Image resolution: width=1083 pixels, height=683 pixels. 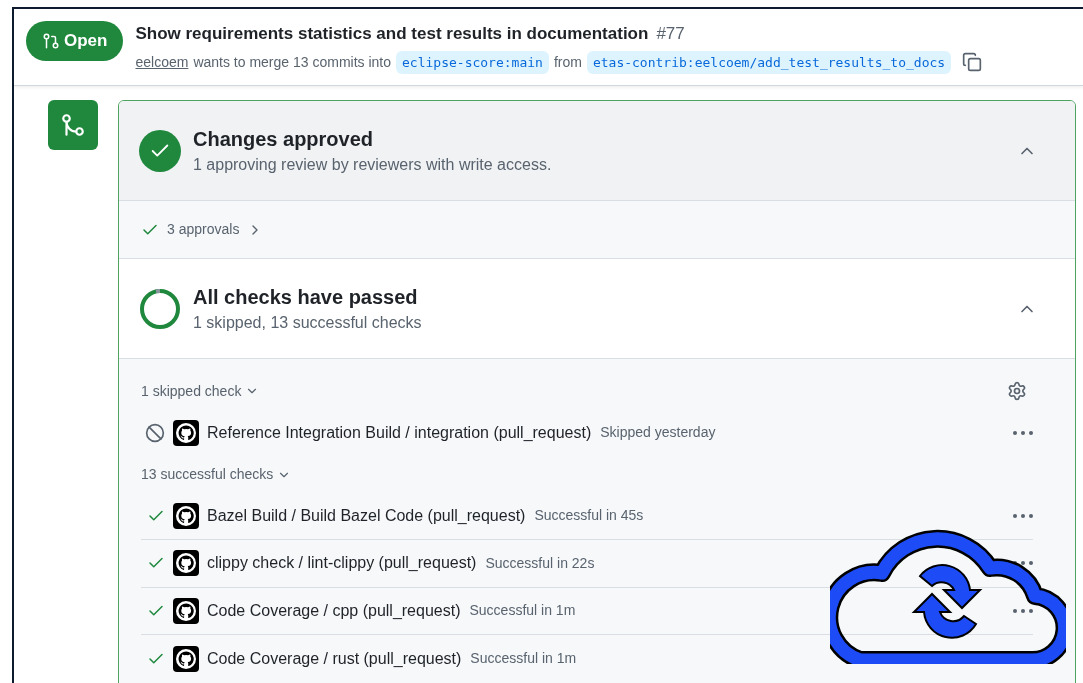 What do you see at coordinates (75, 41) in the screenshot?
I see `status-badge: Open` at bounding box center [75, 41].